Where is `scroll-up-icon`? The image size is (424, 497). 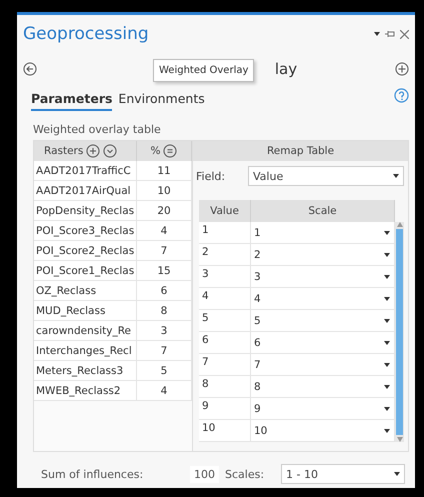
scroll-up-icon is located at coordinates (399, 224).